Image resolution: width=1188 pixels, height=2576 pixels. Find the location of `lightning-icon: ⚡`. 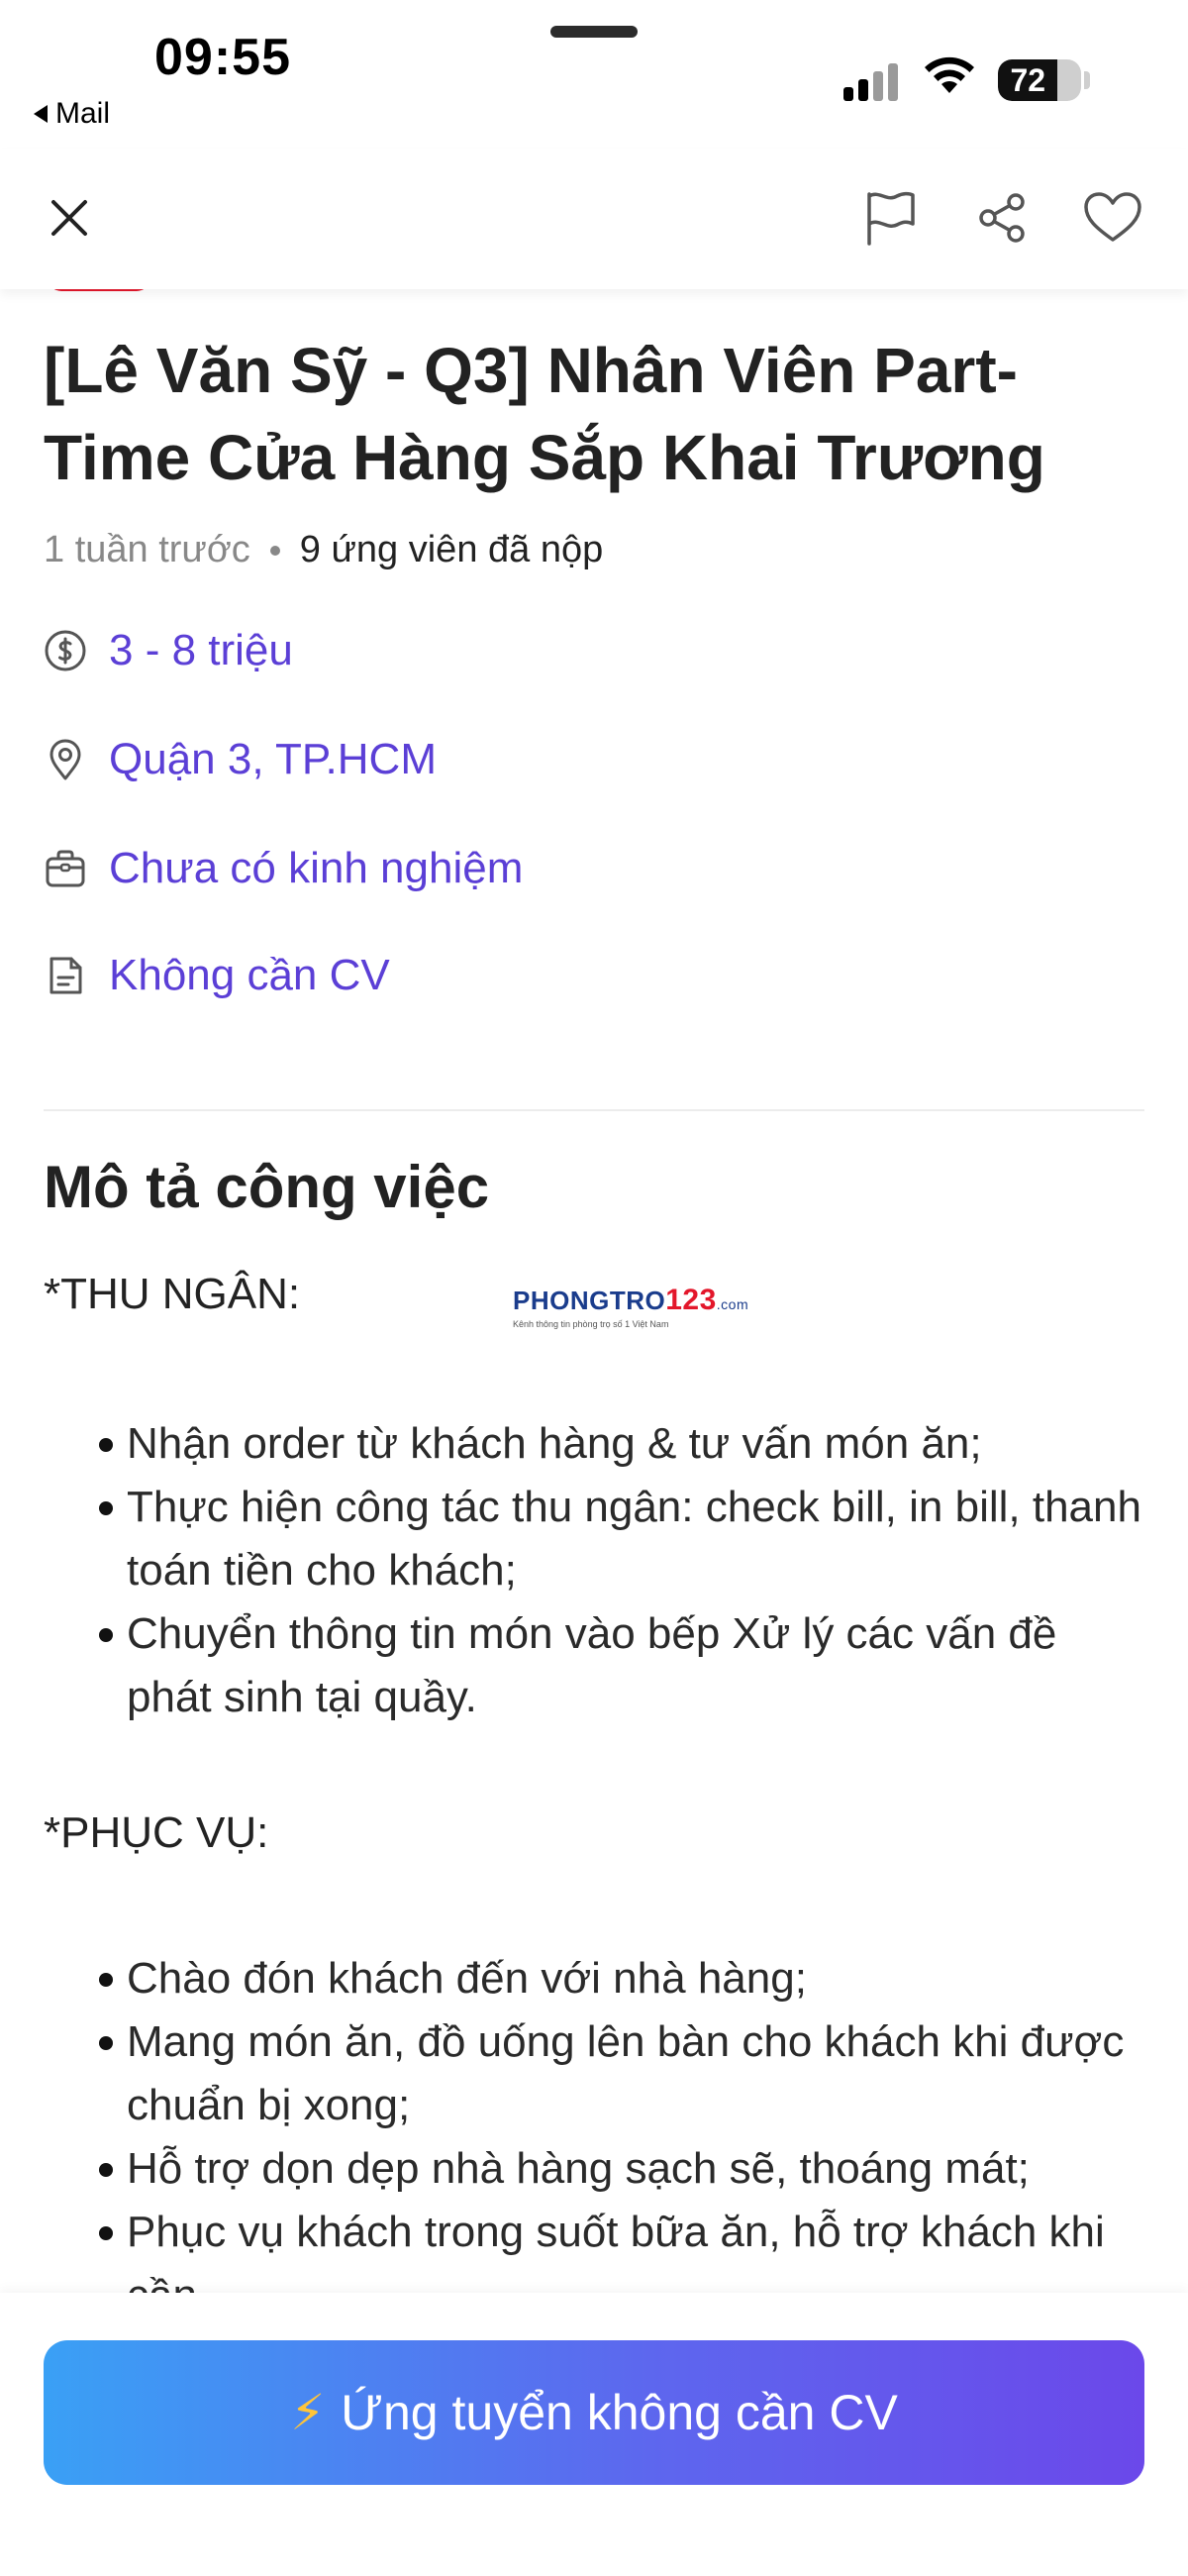

lightning-icon: ⚡ is located at coordinates (308, 2412).